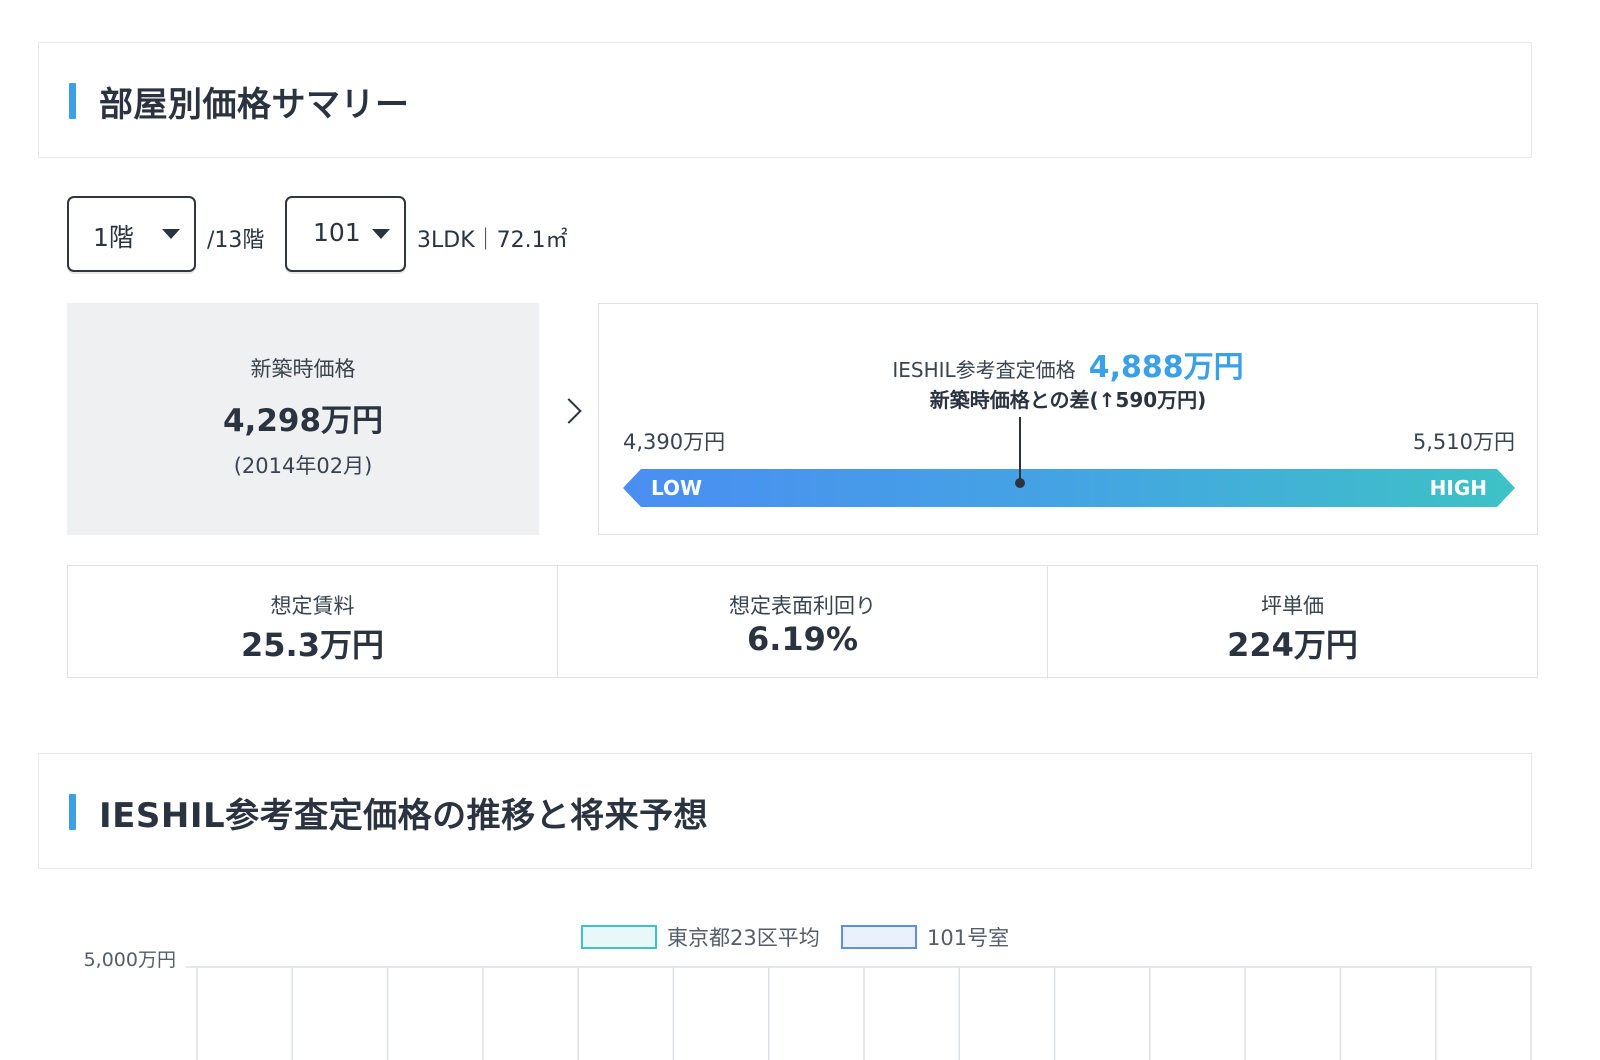 Image resolution: width=1600 pixels, height=1060 pixels. Describe the element at coordinates (312, 606) in the screenshot. I see `stat-label: 想定賃料` at that location.